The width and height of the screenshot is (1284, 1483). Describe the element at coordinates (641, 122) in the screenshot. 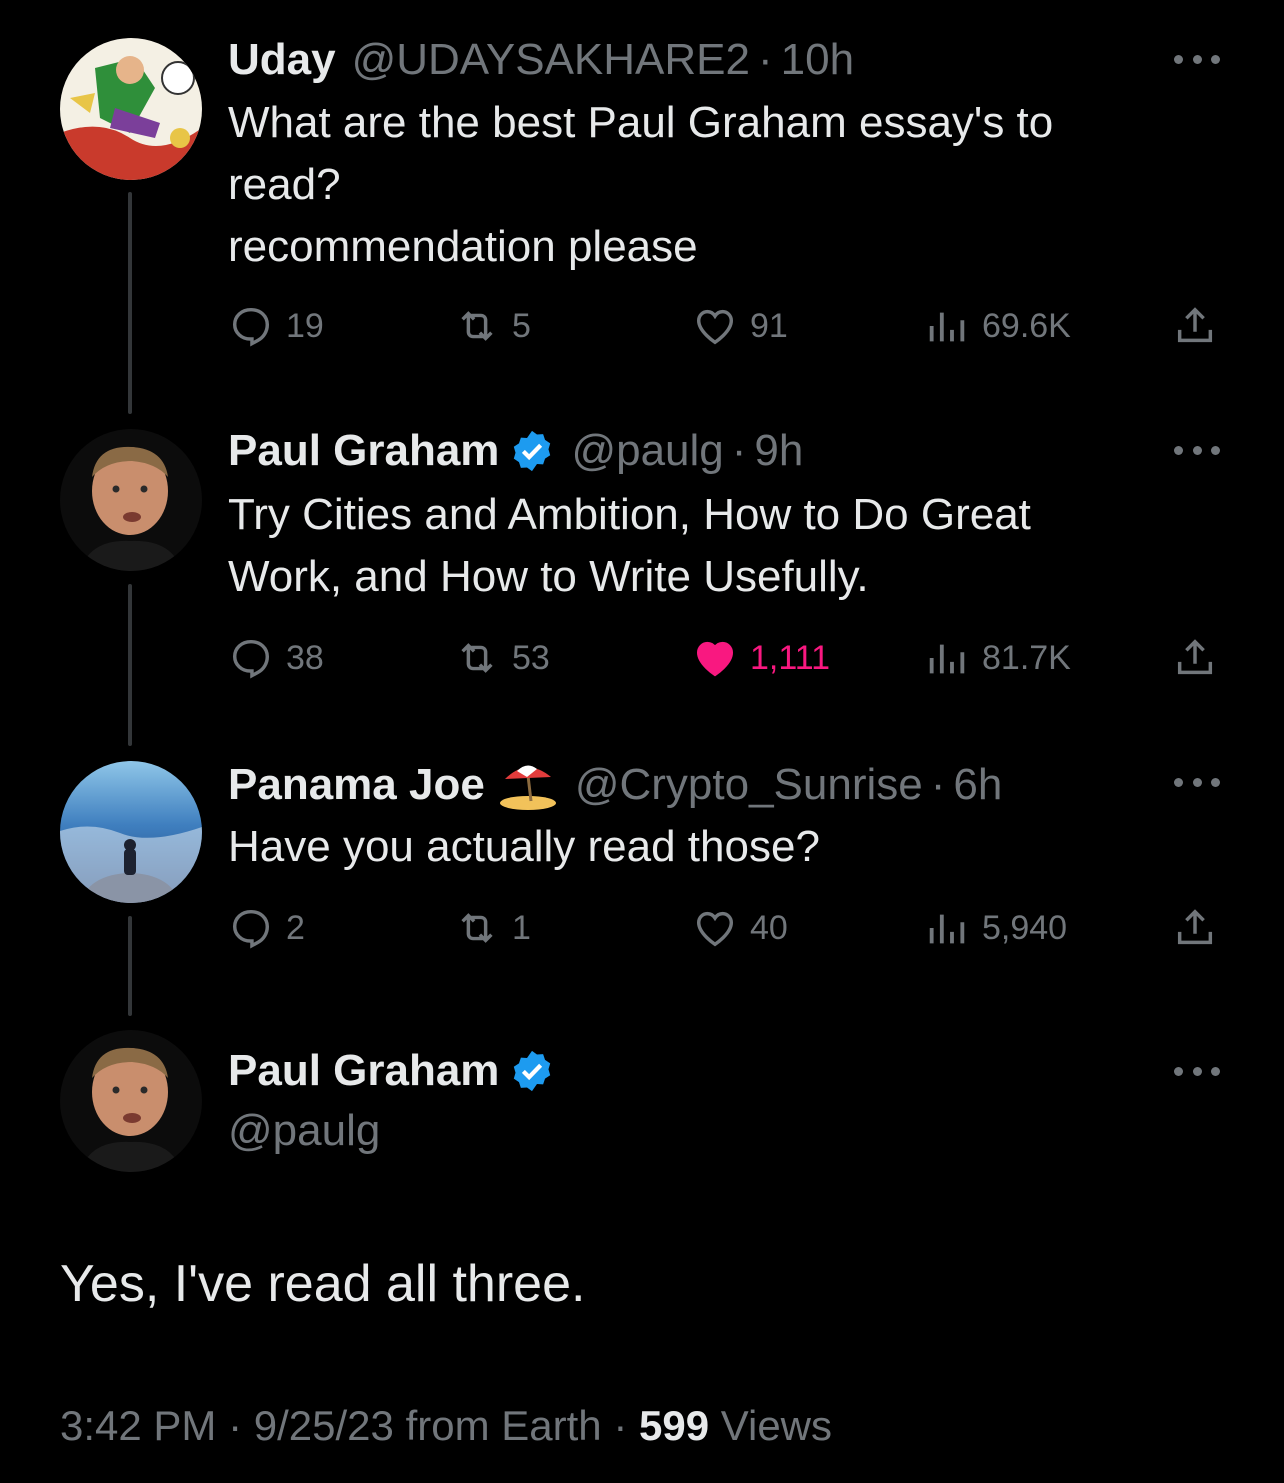

I see `tweet-text-line: What are the best Paul Graham essay's to` at that location.